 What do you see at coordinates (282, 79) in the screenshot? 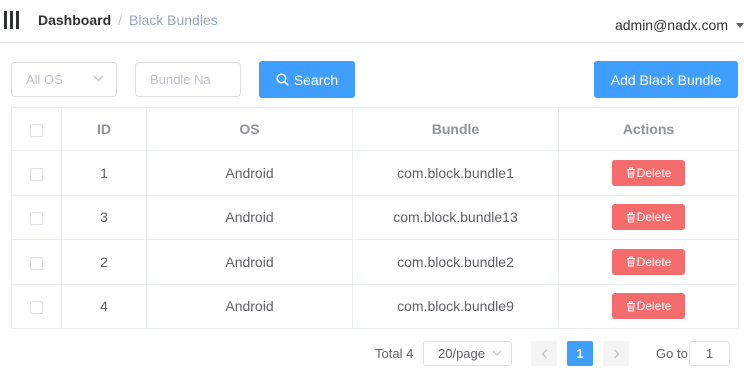
I see `search-icon` at bounding box center [282, 79].